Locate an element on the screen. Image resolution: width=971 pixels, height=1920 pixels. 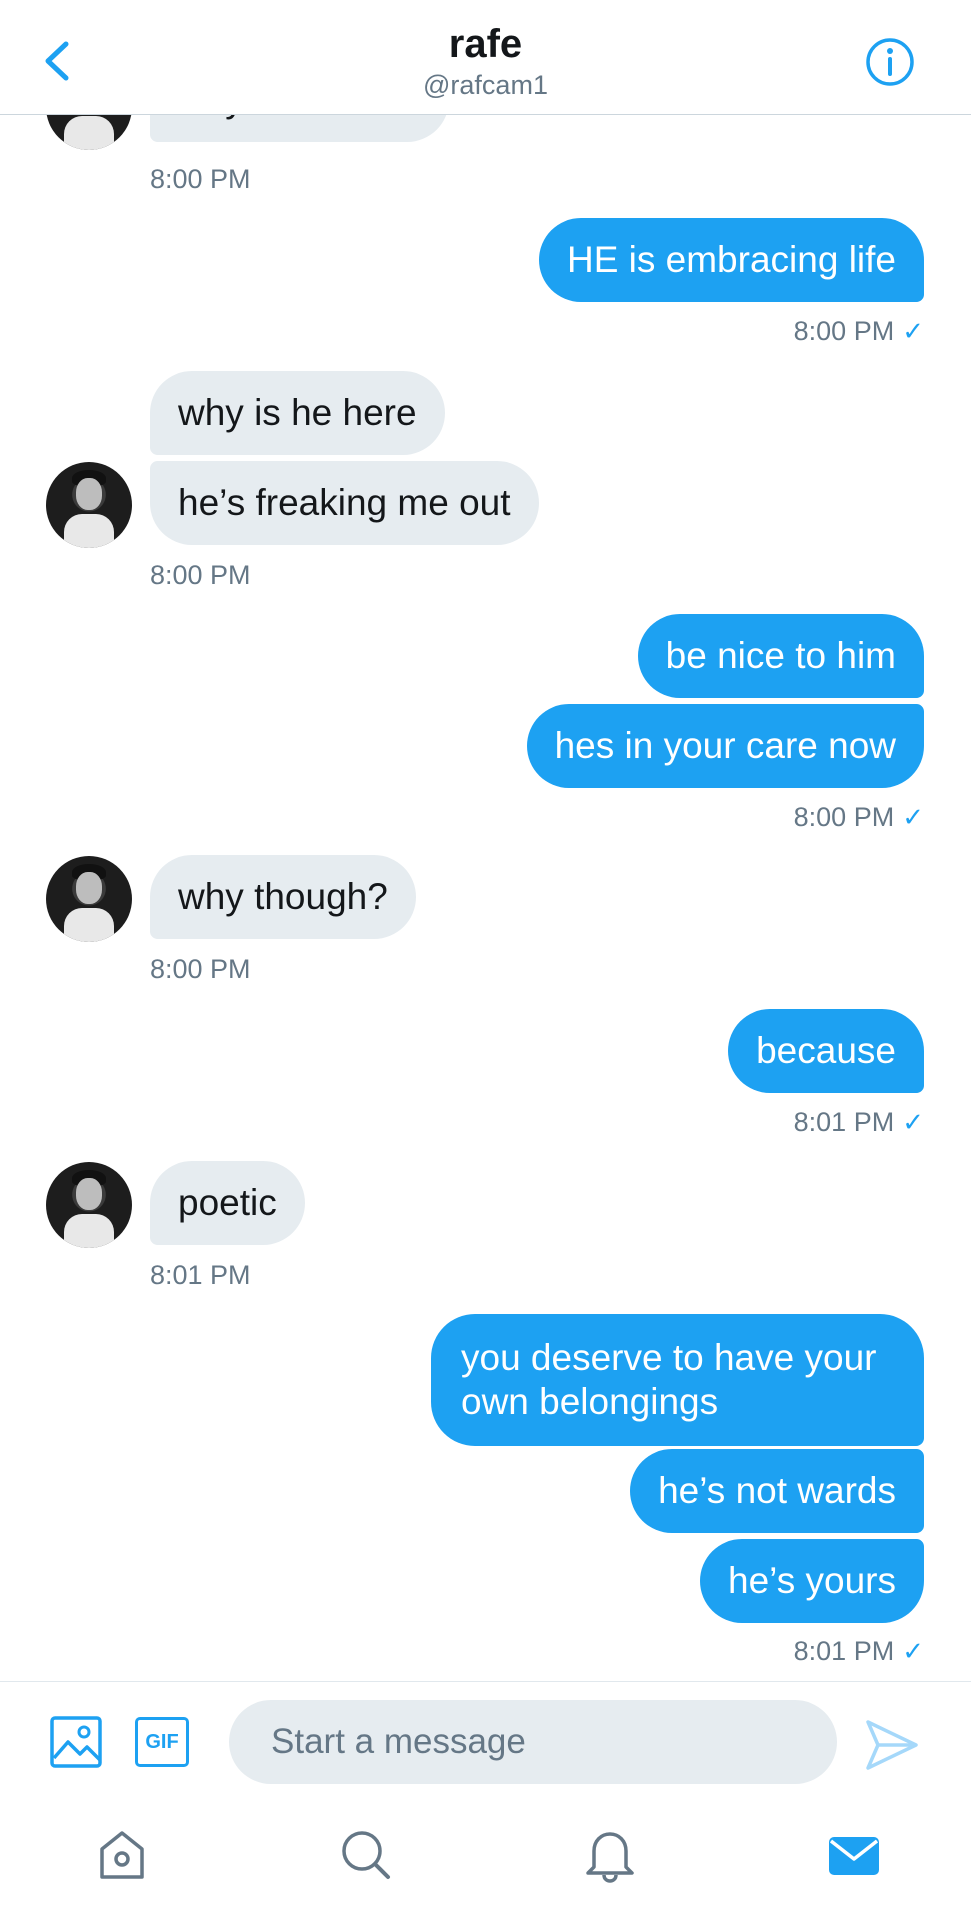
image-icon is located at coordinates (76, 1742).